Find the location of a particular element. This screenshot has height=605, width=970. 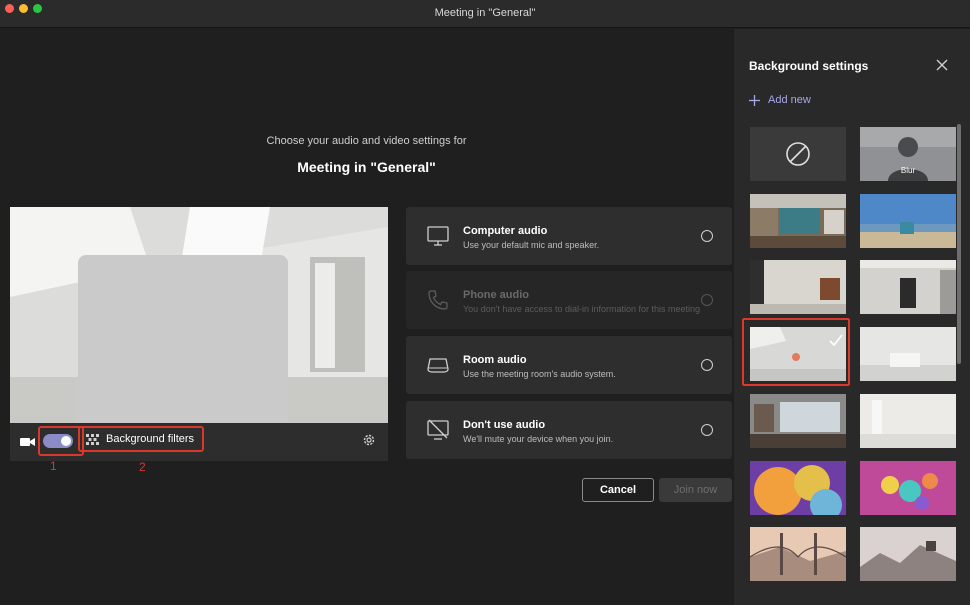

close-icon is located at coordinates (942, 65).